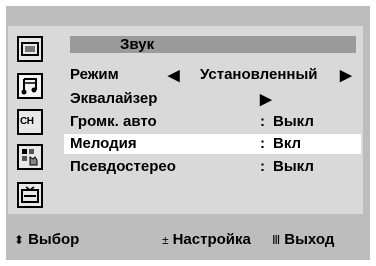  I want to click on input-icon, so click(30, 195).